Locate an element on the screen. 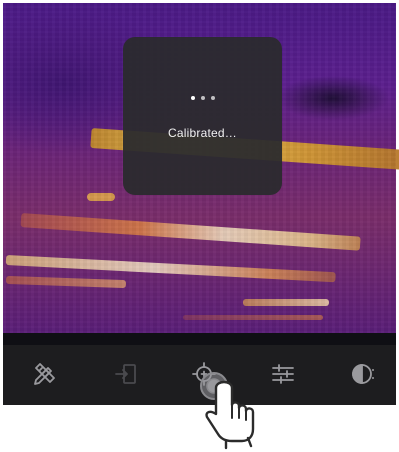 The width and height of the screenshot is (399, 452). palette-button is located at coordinates (363, 374).